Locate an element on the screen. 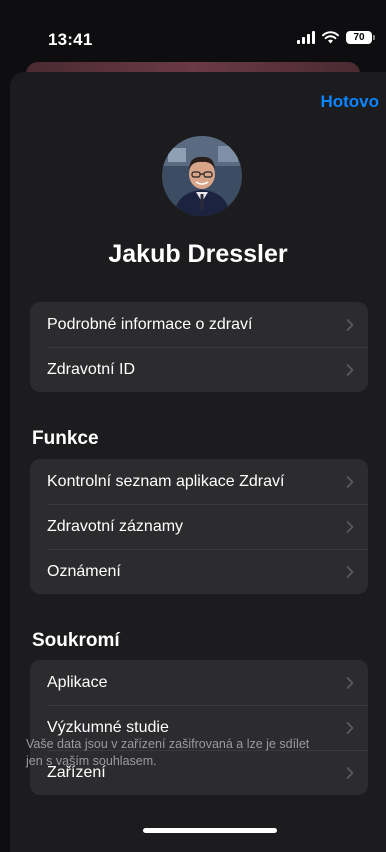  notifications-row: Oznámení is located at coordinates (199, 571).